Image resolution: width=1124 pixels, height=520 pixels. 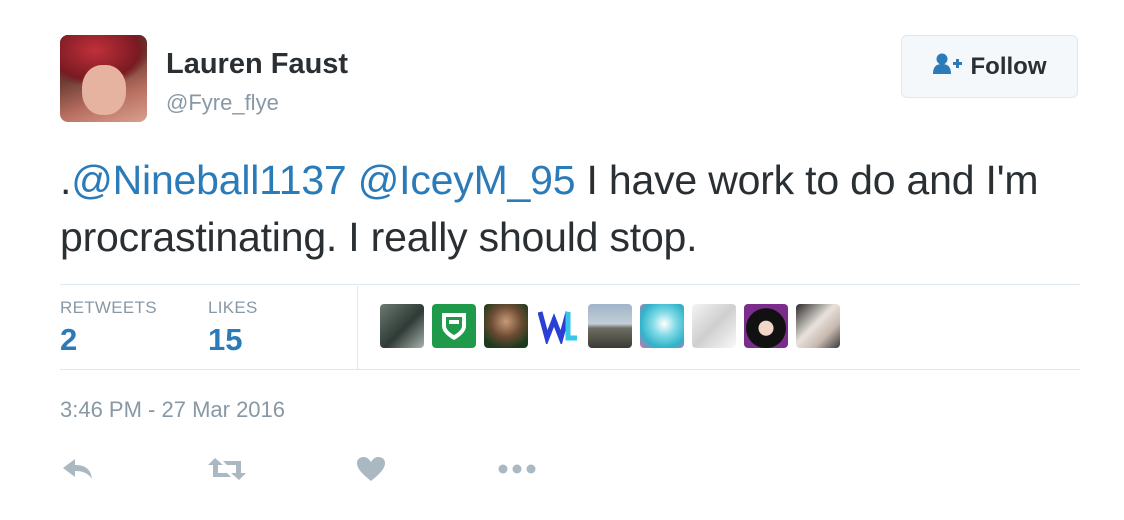 What do you see at coordinates (108, 307) in the screenshot?
I see `retweets-label: RETWEETS` at bounding box center [108, 307].